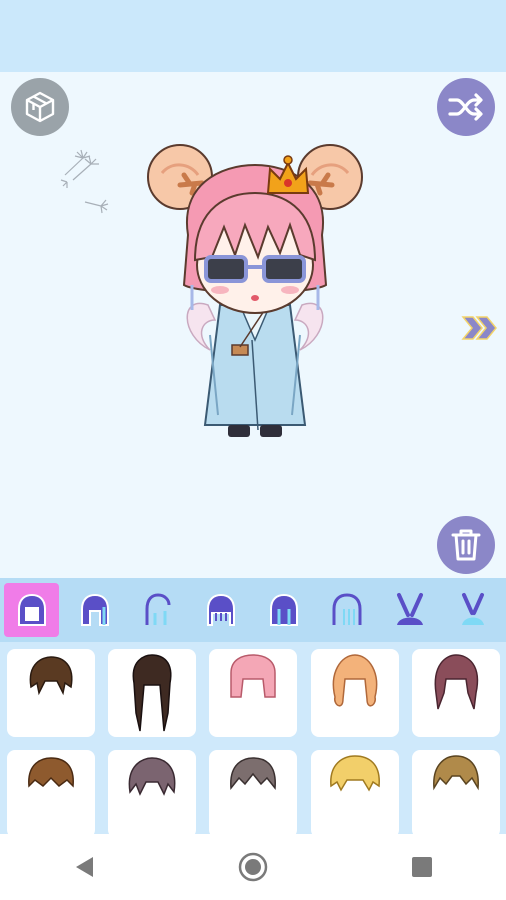 The width and height of the screenshot is (506, 900). I want to click on shuffle-button, so click(466, 107).